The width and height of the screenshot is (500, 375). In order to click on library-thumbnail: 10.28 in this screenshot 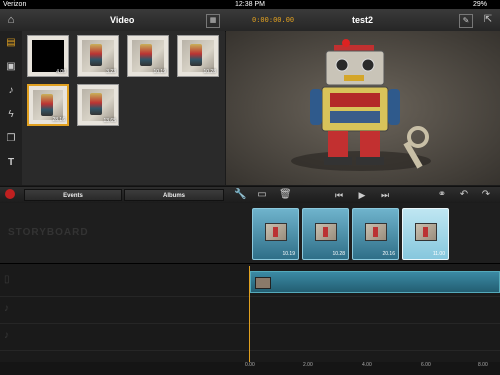, I will do `click(198, 56)`.